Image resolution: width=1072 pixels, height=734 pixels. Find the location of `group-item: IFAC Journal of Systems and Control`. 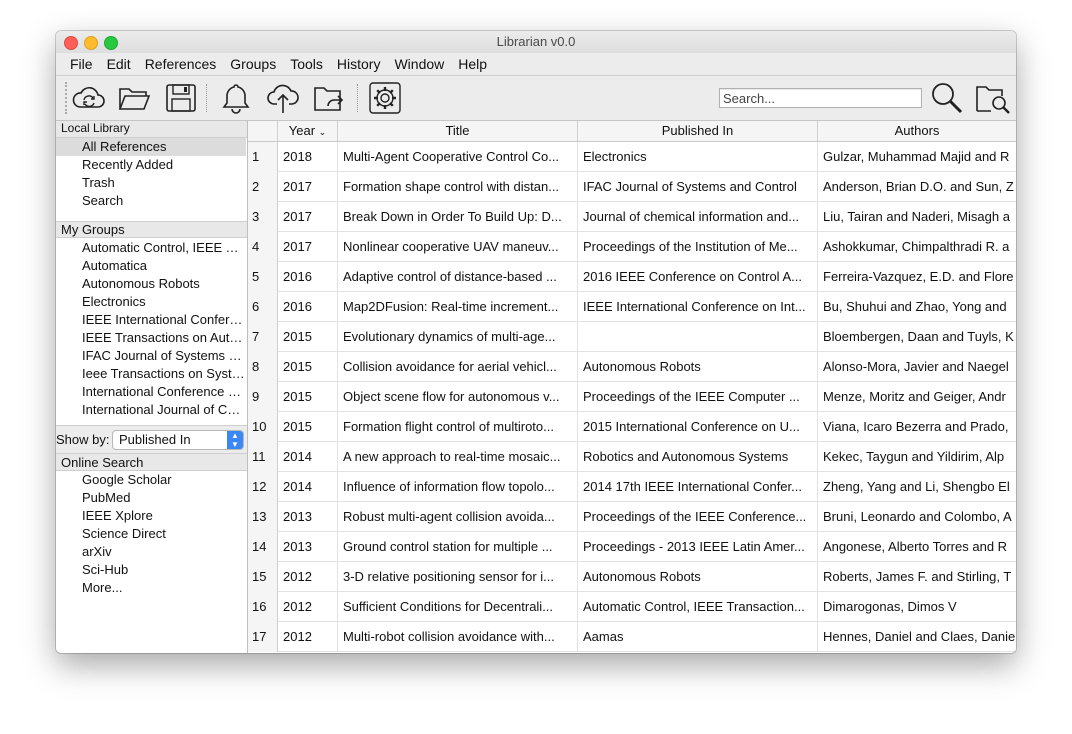

group-item: IFAC Journal of Systems and Control is located at coordinates (151, 356).